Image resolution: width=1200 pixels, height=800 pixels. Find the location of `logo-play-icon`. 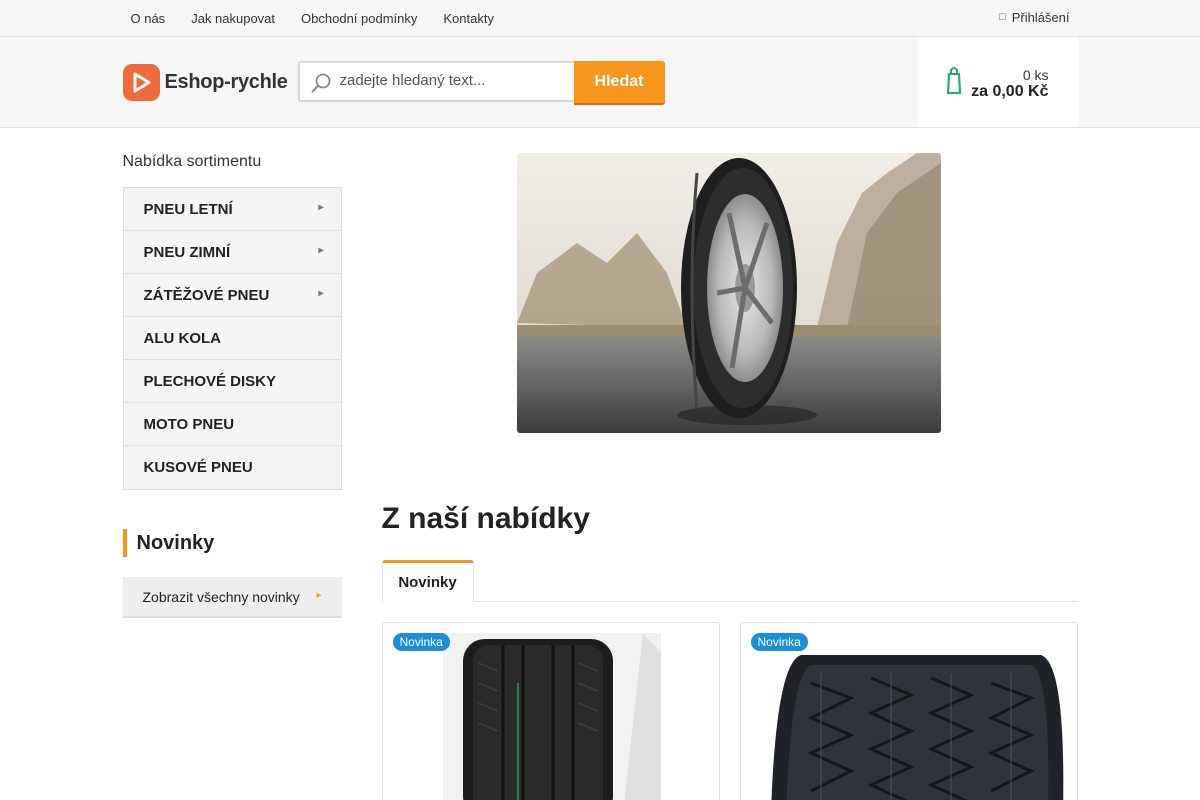

logo-play-icon is located at coordinates (141, 82).